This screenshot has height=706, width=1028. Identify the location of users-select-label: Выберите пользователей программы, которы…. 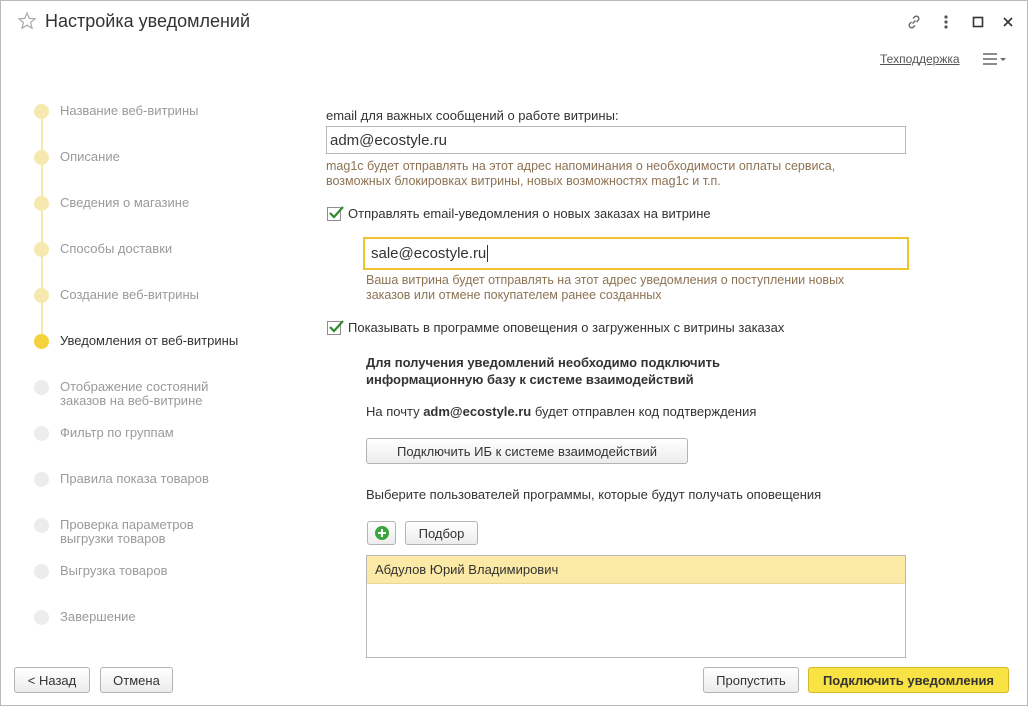
(594, 494).